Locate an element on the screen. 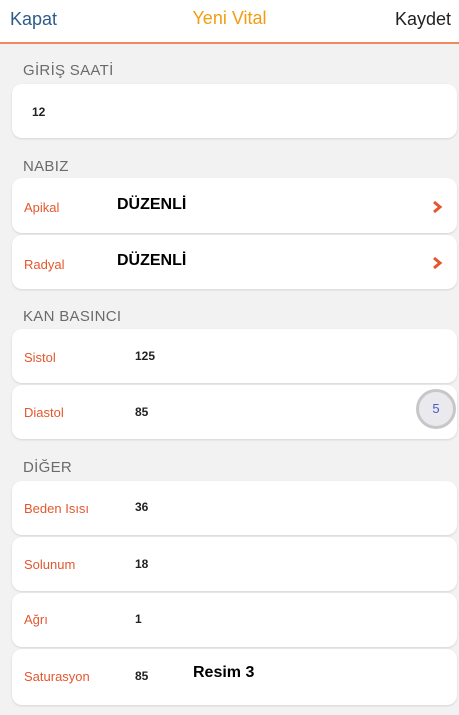  top-bar: Kapat Yeni Vital Kaydet is located at coordinates (229, 22).